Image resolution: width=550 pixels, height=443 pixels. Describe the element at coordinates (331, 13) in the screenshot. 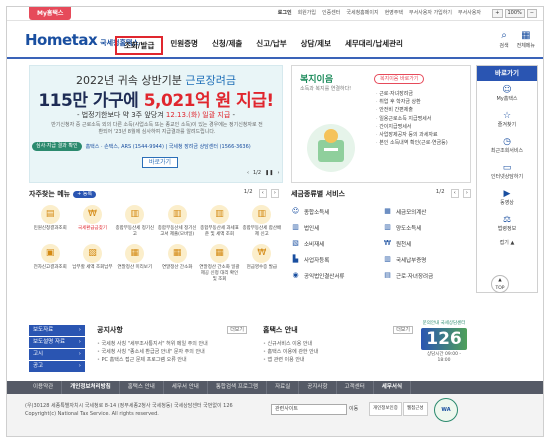

I see `cert-center-link: 인증센터` at that location.